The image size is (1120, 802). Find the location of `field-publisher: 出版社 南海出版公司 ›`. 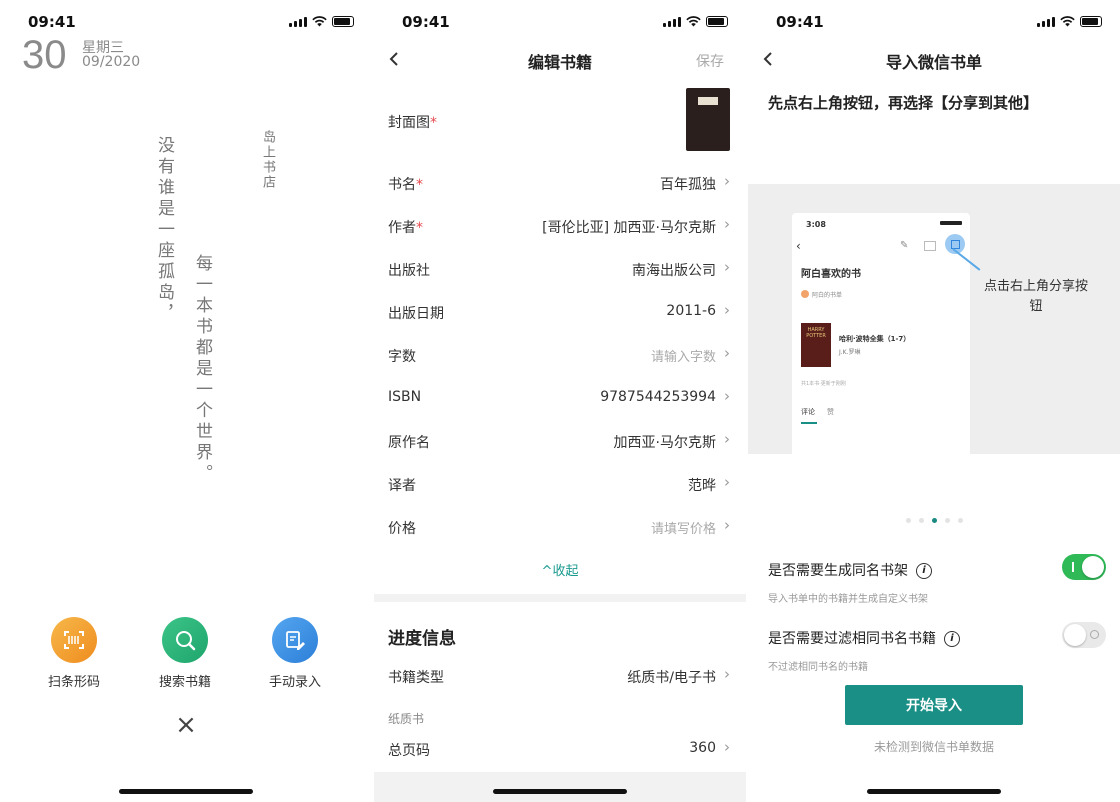

field-publisher: 出版社 南海出版公司 › is located at coordinates (559, 269).